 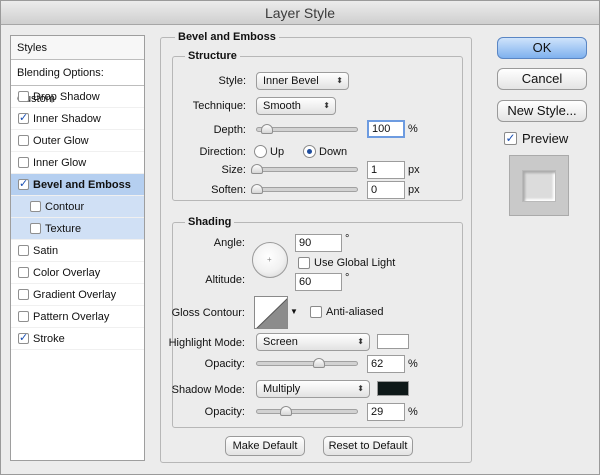 I want to click on highlight-opacity-unit: %, so click(x=413, y=364).